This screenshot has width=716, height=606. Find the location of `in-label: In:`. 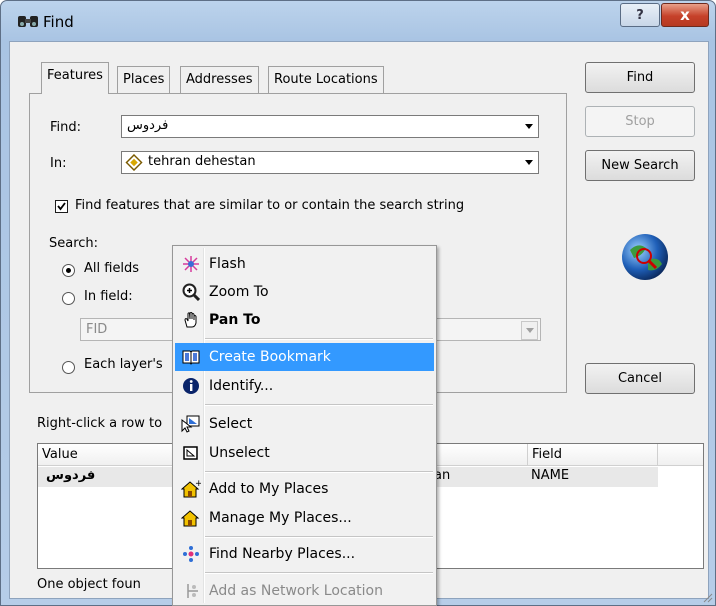

in-label: In: is located at coordinates (58, 163).